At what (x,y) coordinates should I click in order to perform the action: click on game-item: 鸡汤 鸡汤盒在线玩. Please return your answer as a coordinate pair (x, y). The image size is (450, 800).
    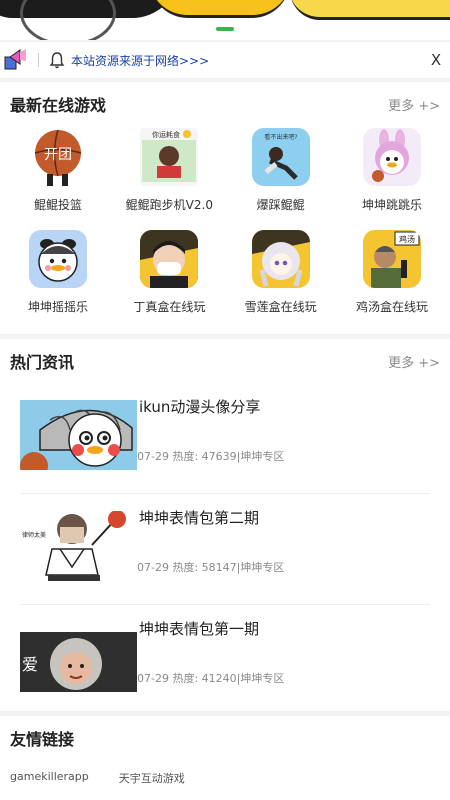
    Looking at the image, I should click on (392, 279).